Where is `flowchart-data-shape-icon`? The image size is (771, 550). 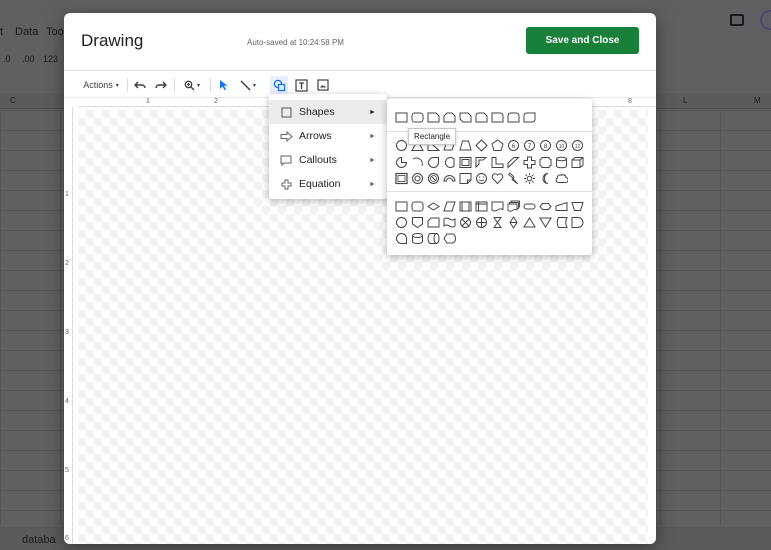
flowchart-data-shape-icon is located at coordinates (449, 206).